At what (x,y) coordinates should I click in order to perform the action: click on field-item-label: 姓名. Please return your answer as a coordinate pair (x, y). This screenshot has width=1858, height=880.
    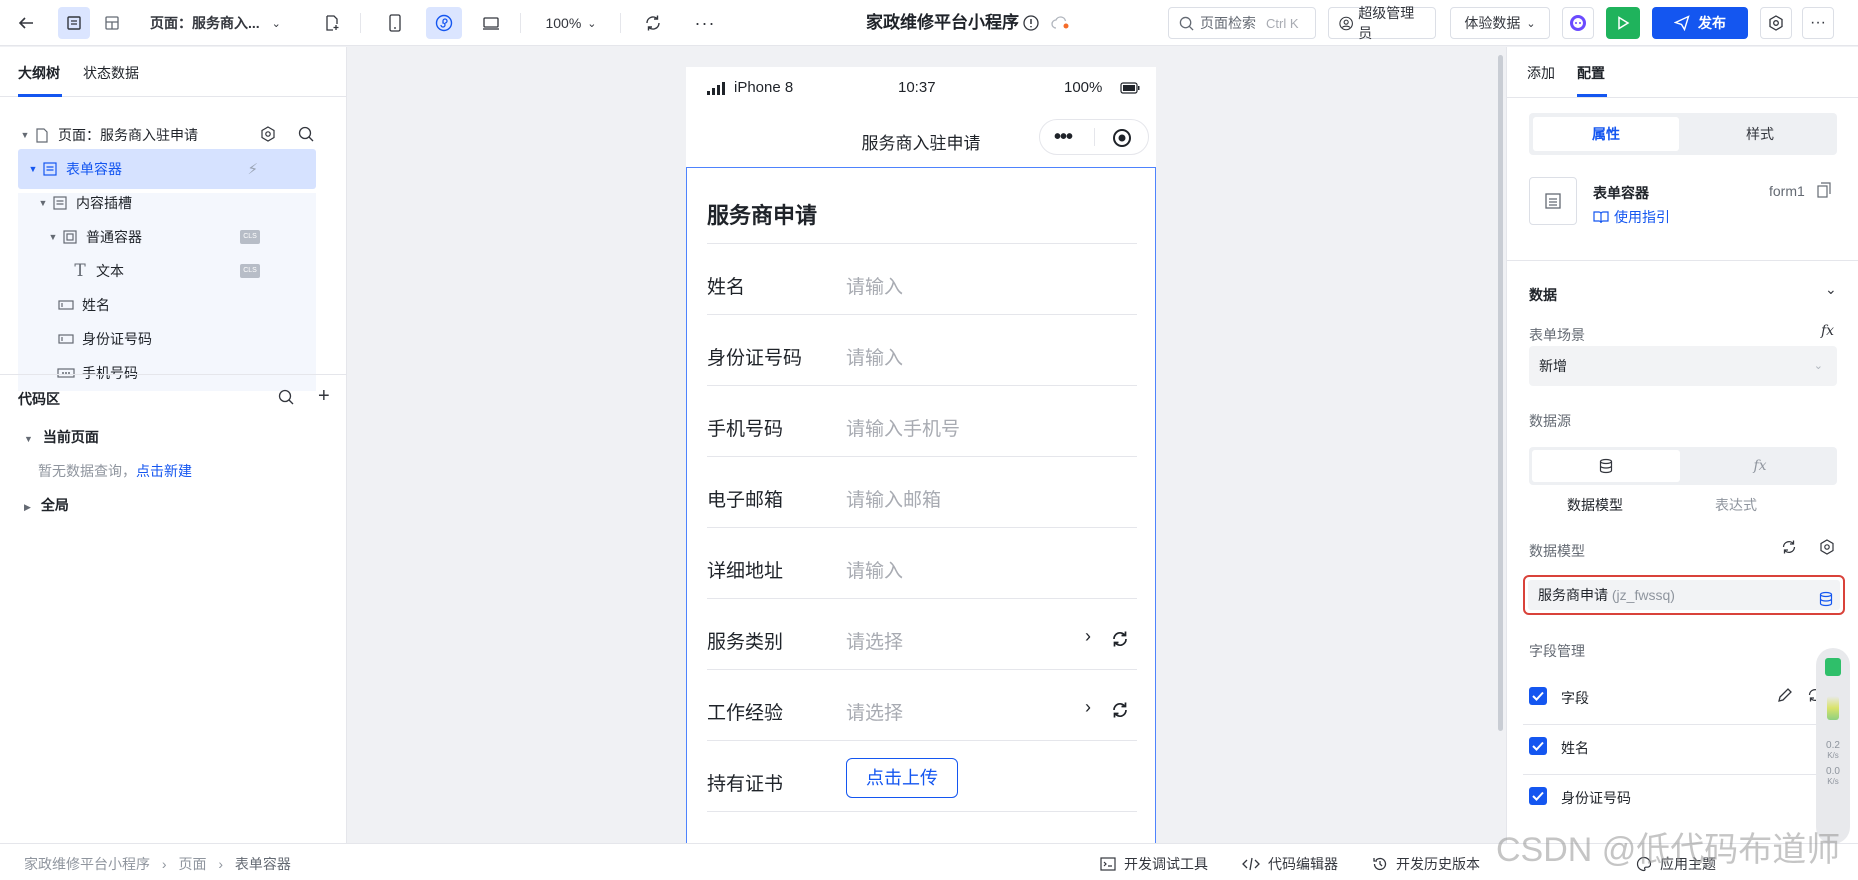
    Looking at the image, I should click on (1575, 748).